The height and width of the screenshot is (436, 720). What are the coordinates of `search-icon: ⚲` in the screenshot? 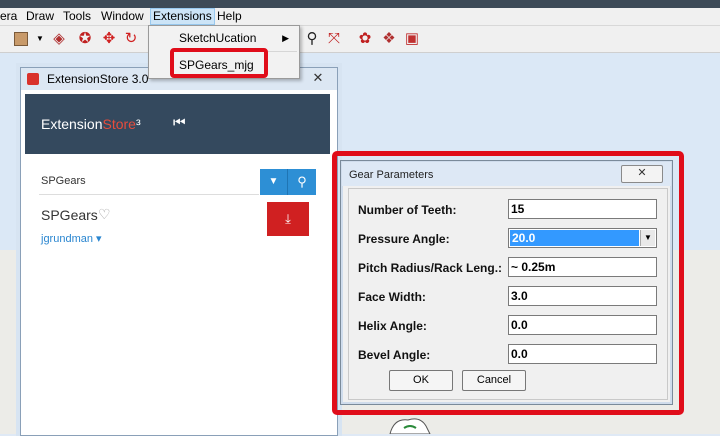 It's located at (302, 182).